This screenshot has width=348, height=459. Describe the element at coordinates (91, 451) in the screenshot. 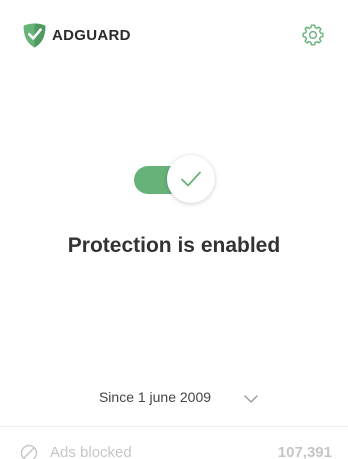

I see `stats-label: Ads blocked` at that location.